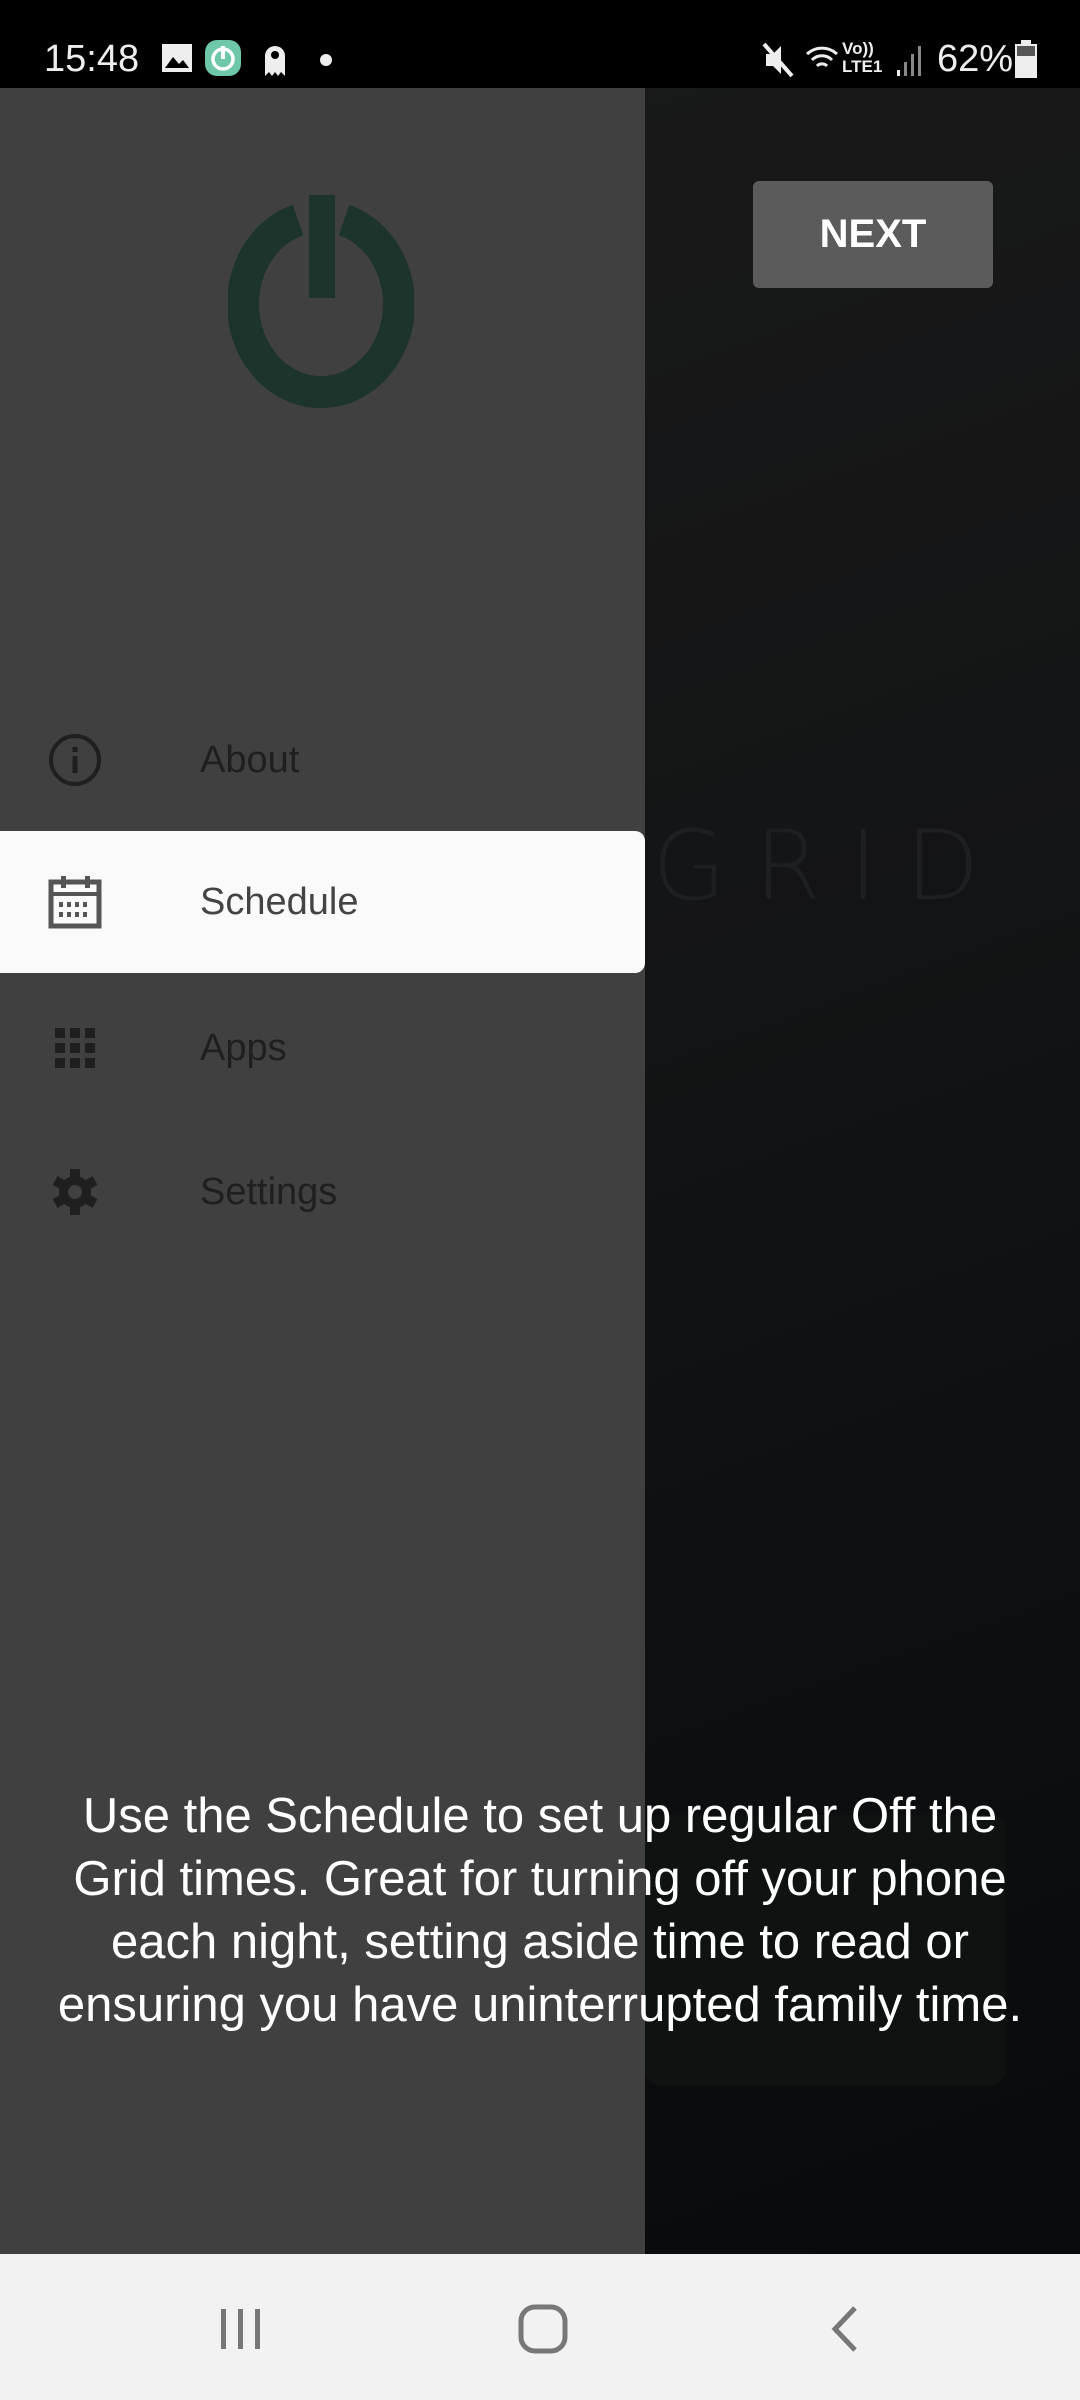  Describe the element at coordinates (975, 59) in the screenshot. I see `battery-percent: 62%` at that location.